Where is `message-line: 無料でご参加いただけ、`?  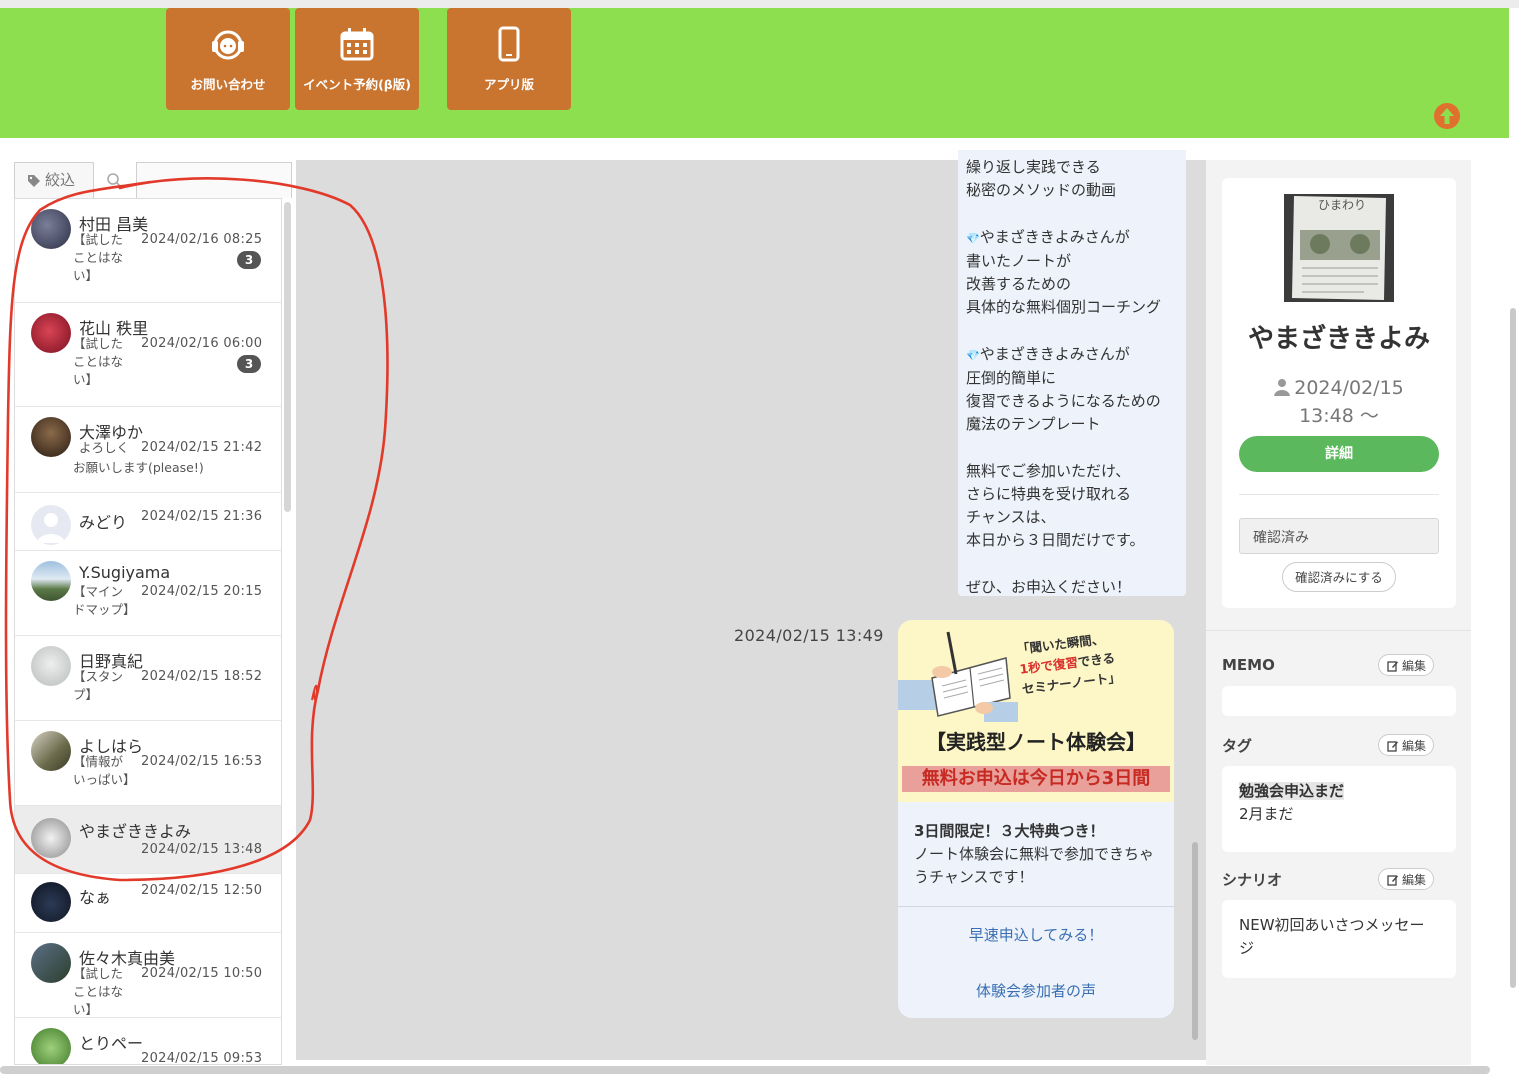 message-line: 無料でご参加いただけ、 is located at coordinates (1048, 470).